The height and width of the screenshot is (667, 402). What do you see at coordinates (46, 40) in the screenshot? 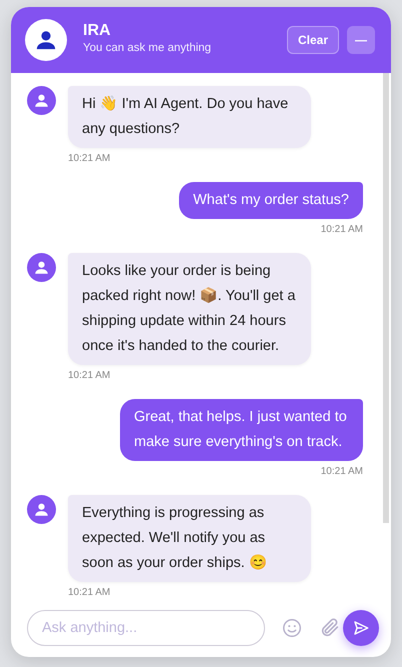
I see `avatar-icon` at bounding box center [46, 40].